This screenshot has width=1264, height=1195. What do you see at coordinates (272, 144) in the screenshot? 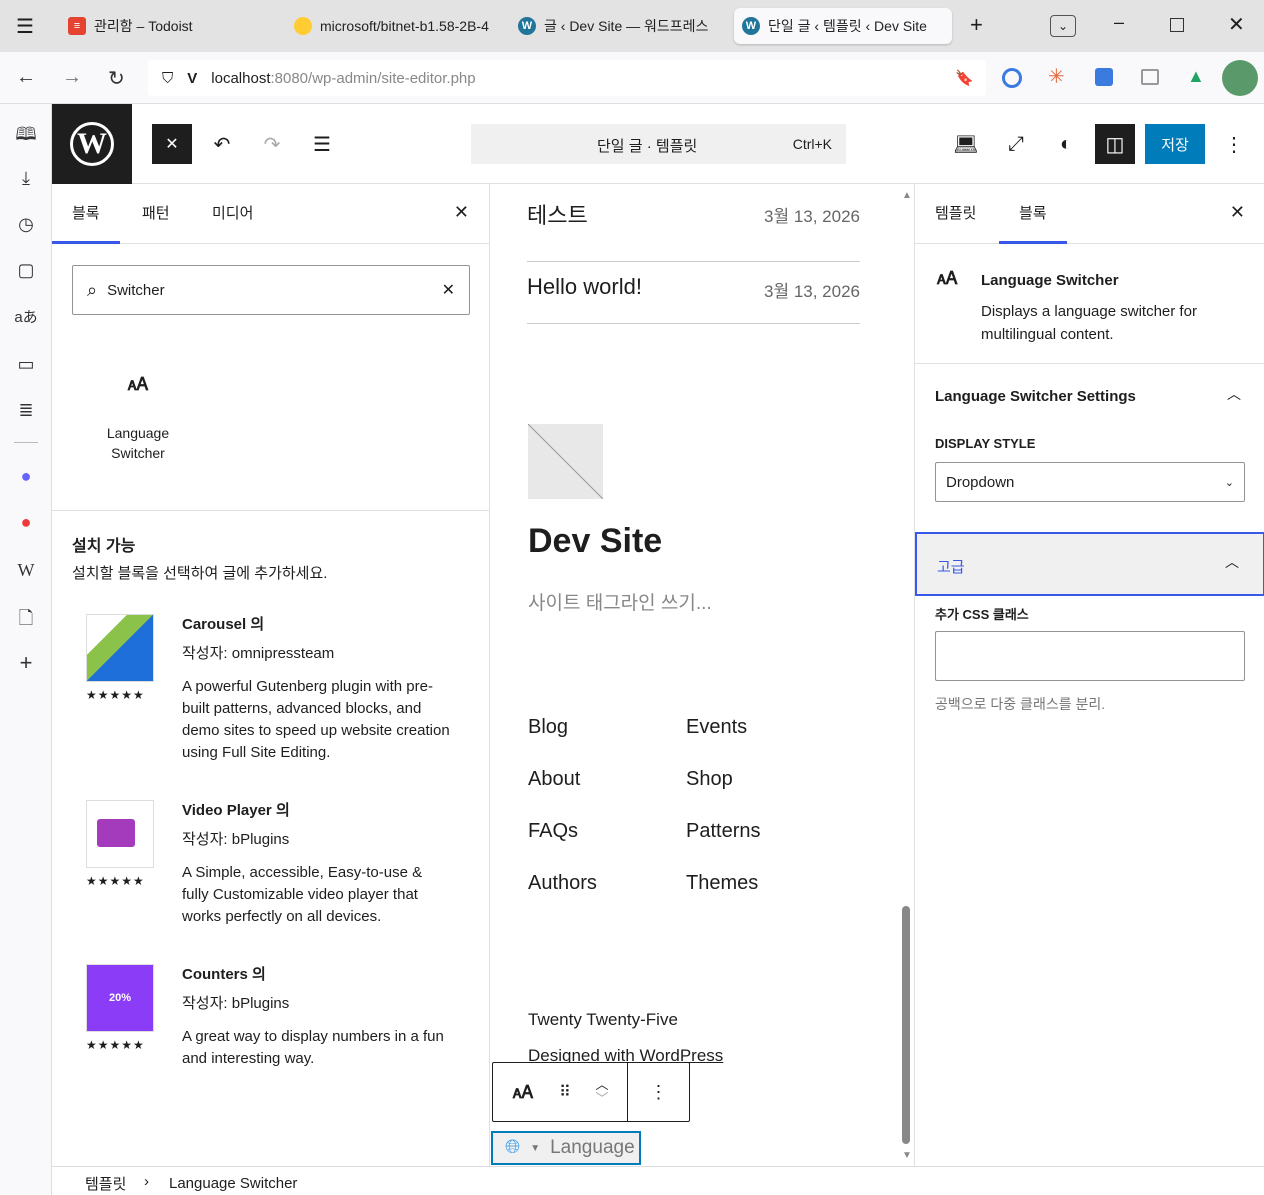
I see `redo-button: ↷` at bounding box center [272, 144].